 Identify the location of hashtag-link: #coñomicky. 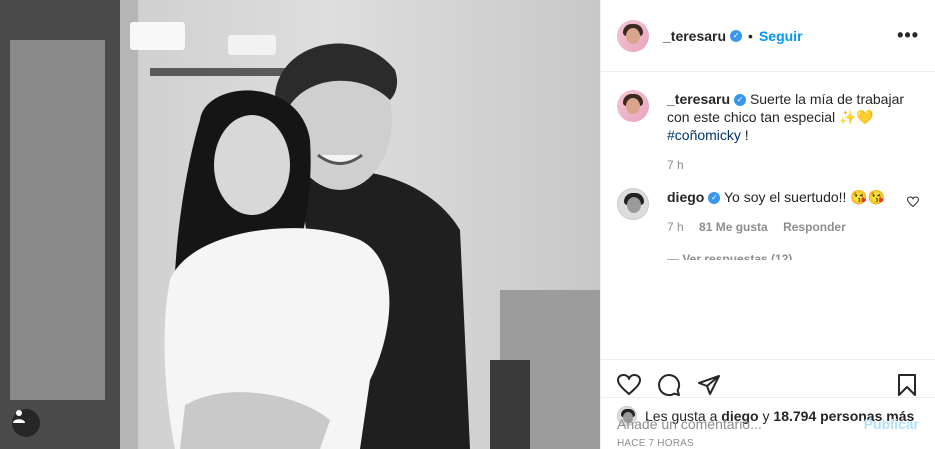
(704, 135).